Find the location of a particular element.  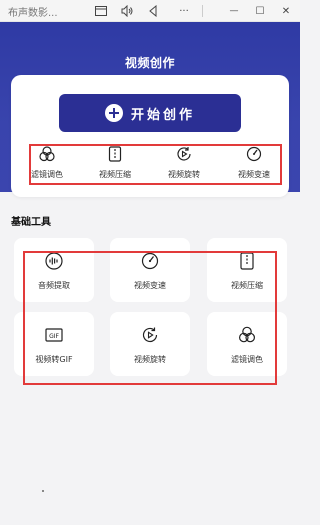

svg-text: GIF is located at coordinates (54, 336).